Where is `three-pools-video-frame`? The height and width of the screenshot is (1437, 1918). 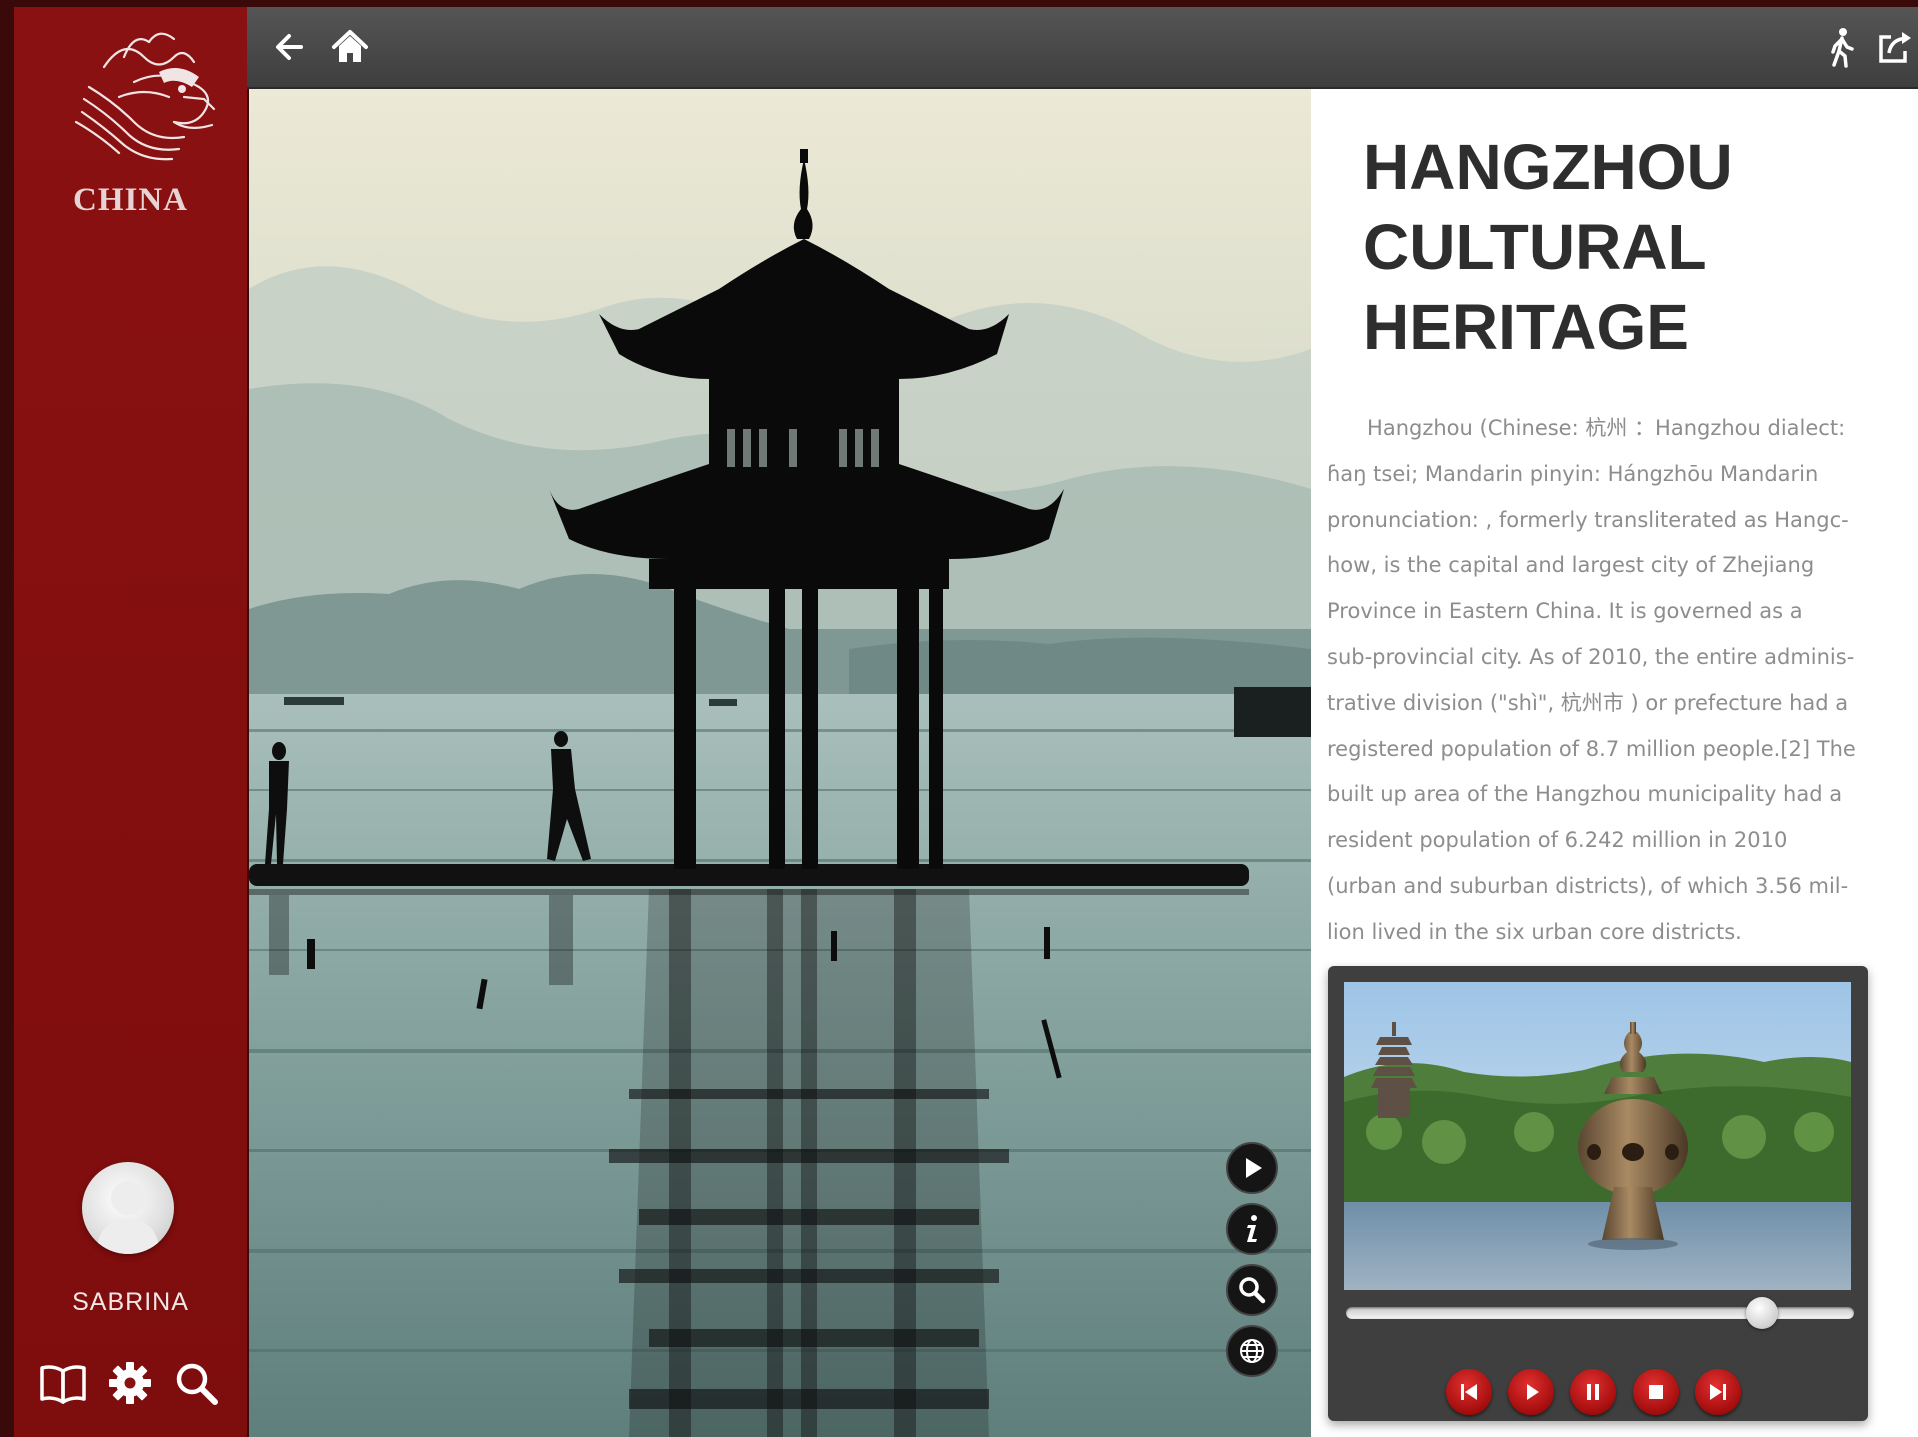
three-pools-video-frame is located at coordinates (1597, 1136).